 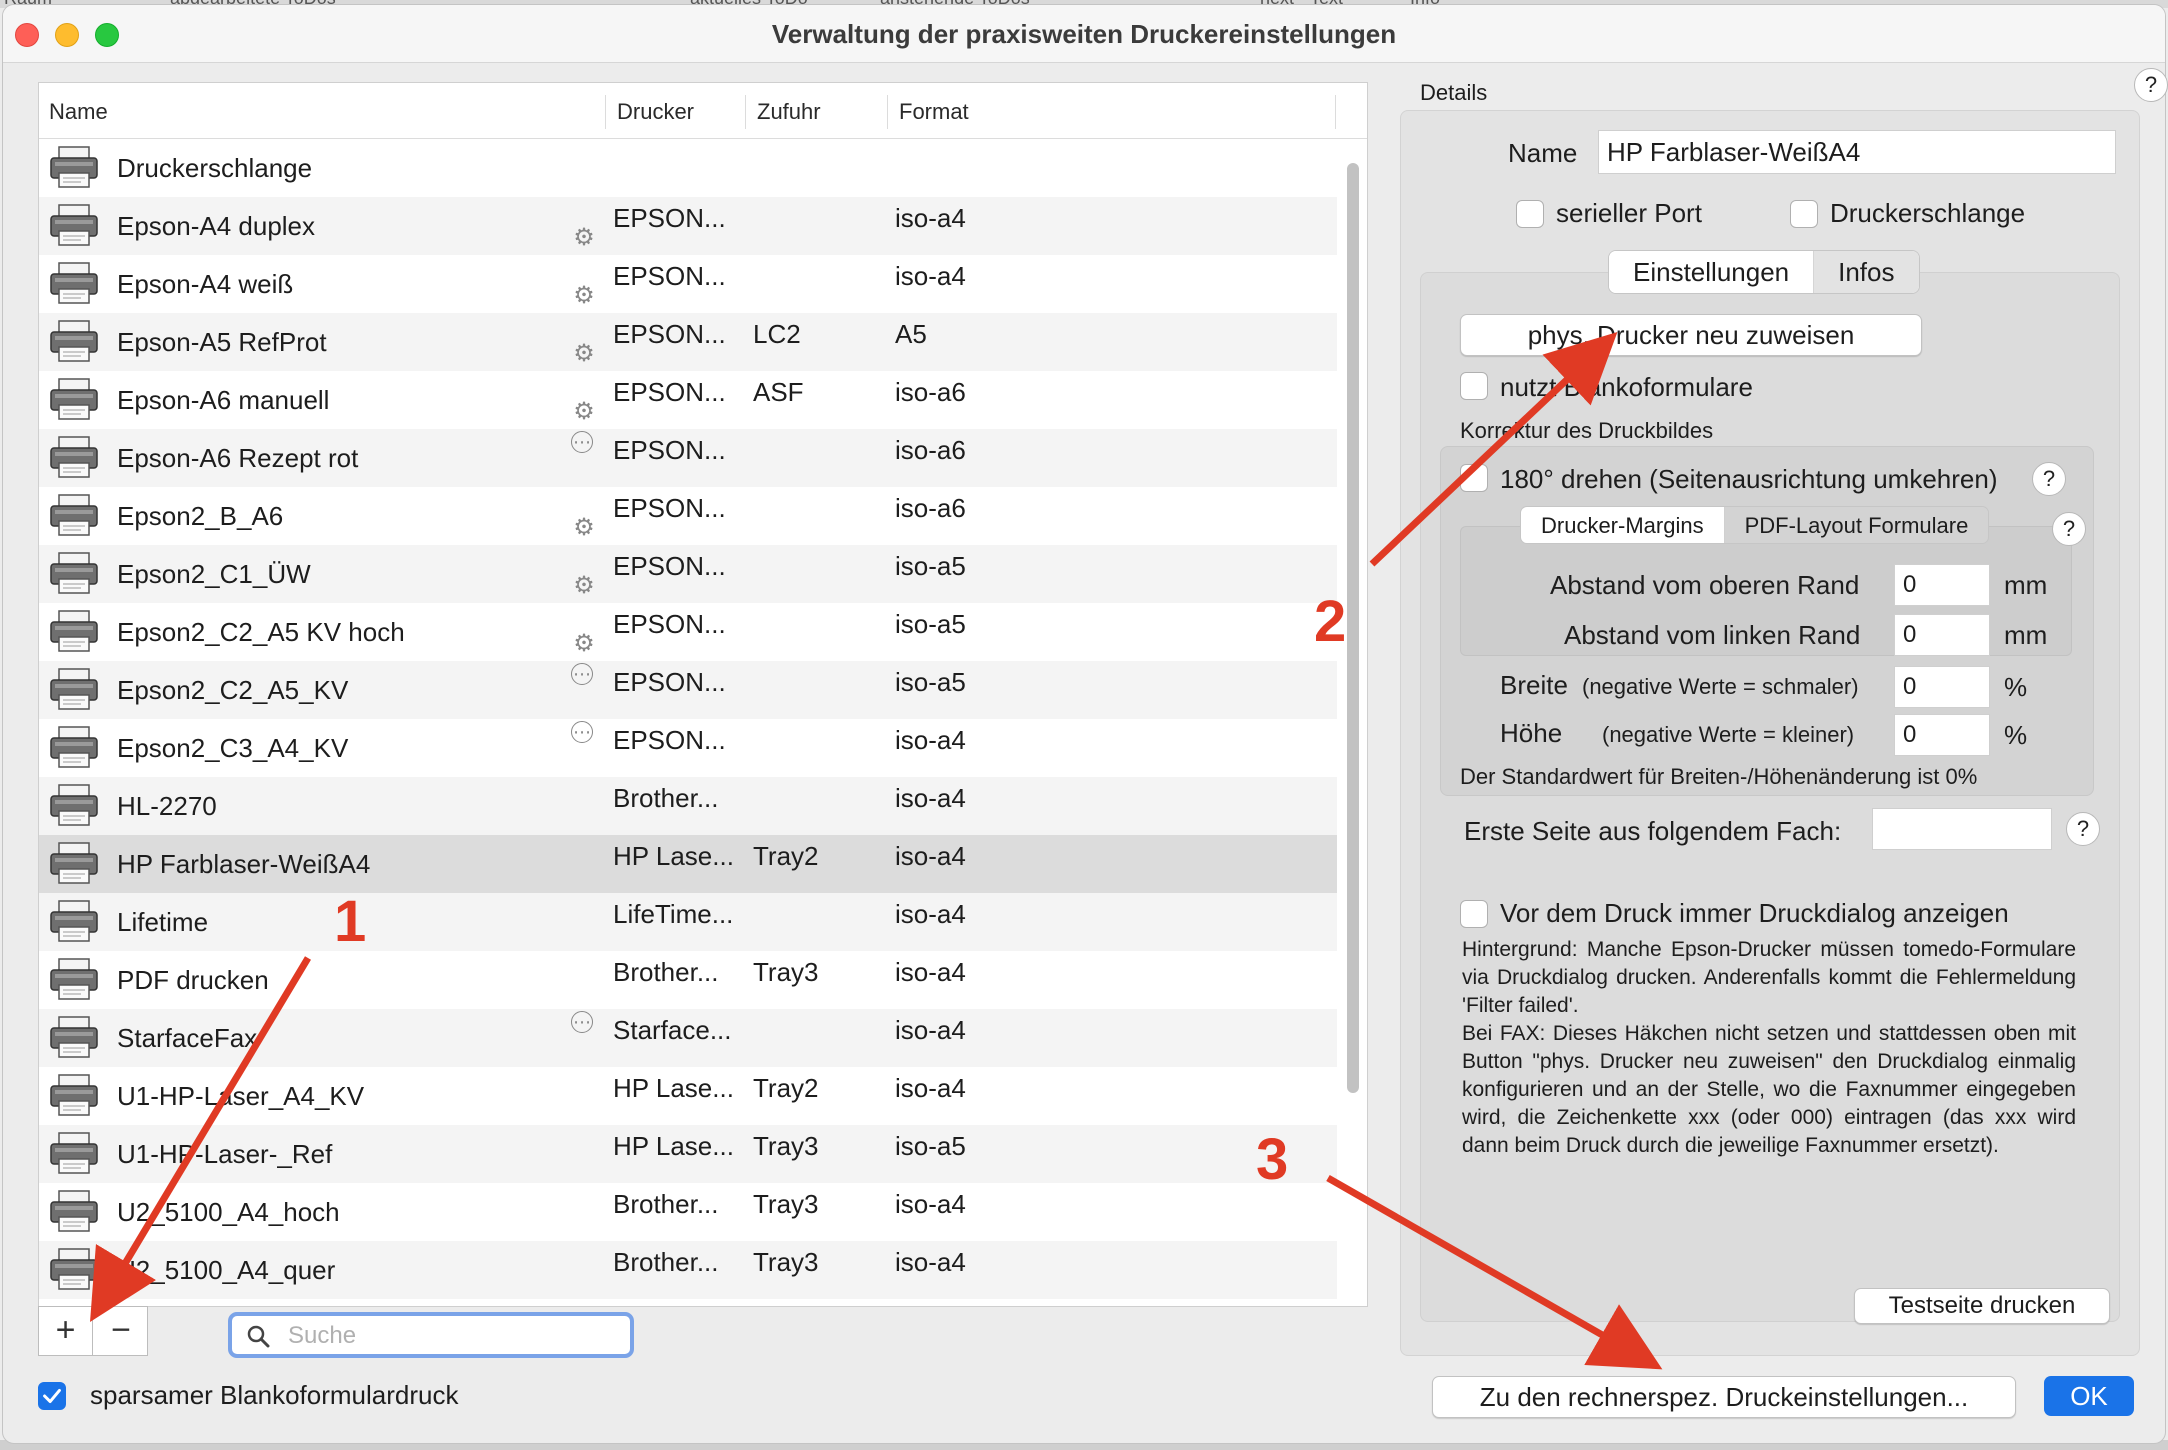 What do you see at coordinates (1474, 478) in the screenshot?
I see `rotate-checkbox` at bounding box center [1474, 478].